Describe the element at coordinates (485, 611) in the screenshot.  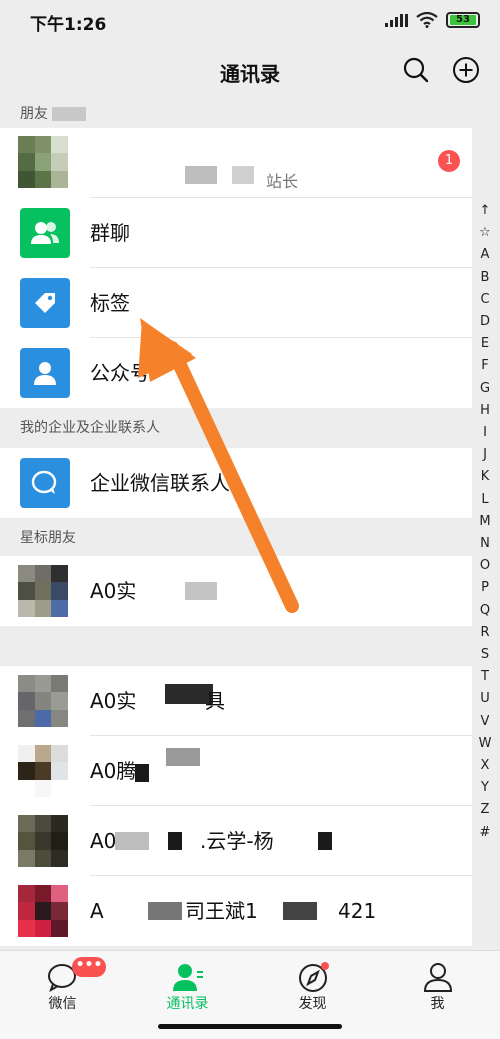
I see `index-letter: Q` at that location.